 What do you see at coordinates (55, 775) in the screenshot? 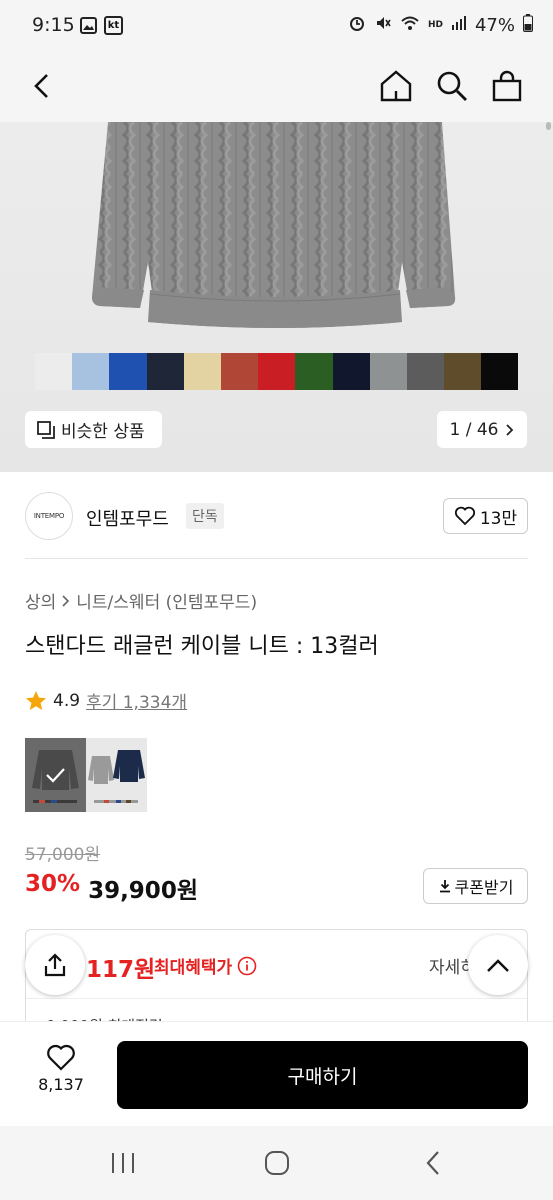
I see `option-thumbnail-selected` at bounding box center [55, 775].